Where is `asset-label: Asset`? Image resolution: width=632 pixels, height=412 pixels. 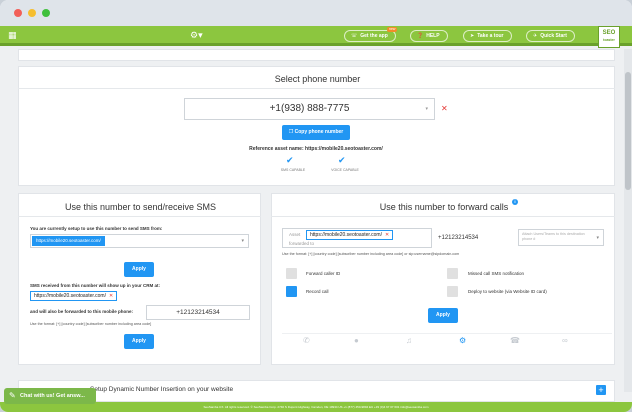
asset-label: Asset is located at coordinates (295, 234).